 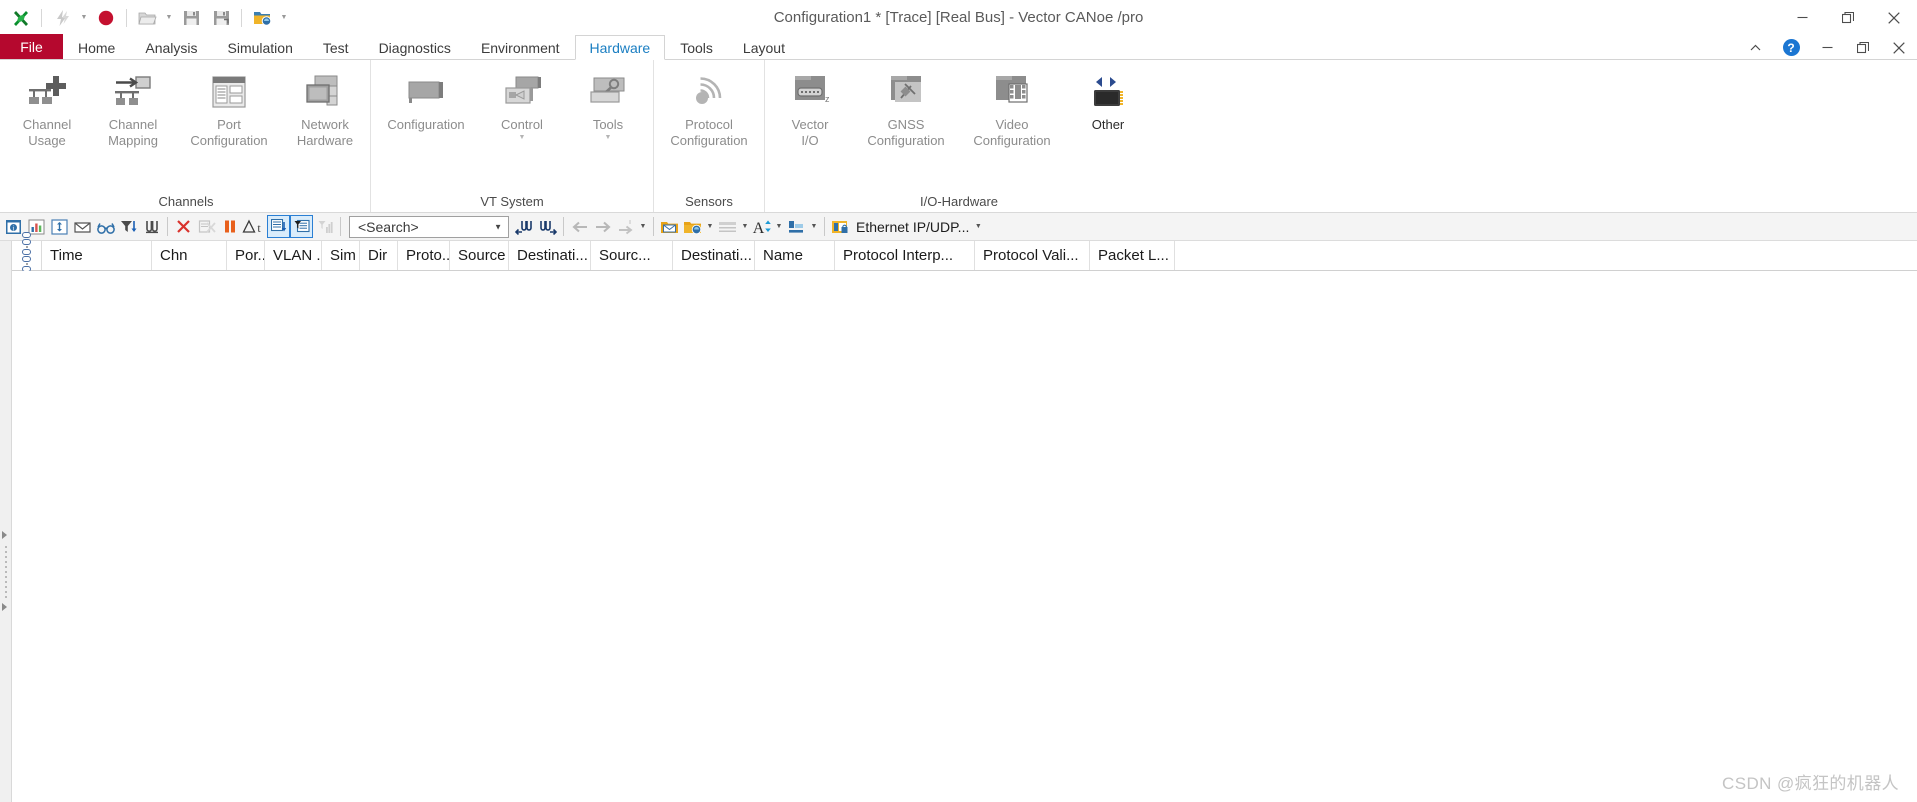 I want to click on column-header: Time, so click(x=97, y=255).